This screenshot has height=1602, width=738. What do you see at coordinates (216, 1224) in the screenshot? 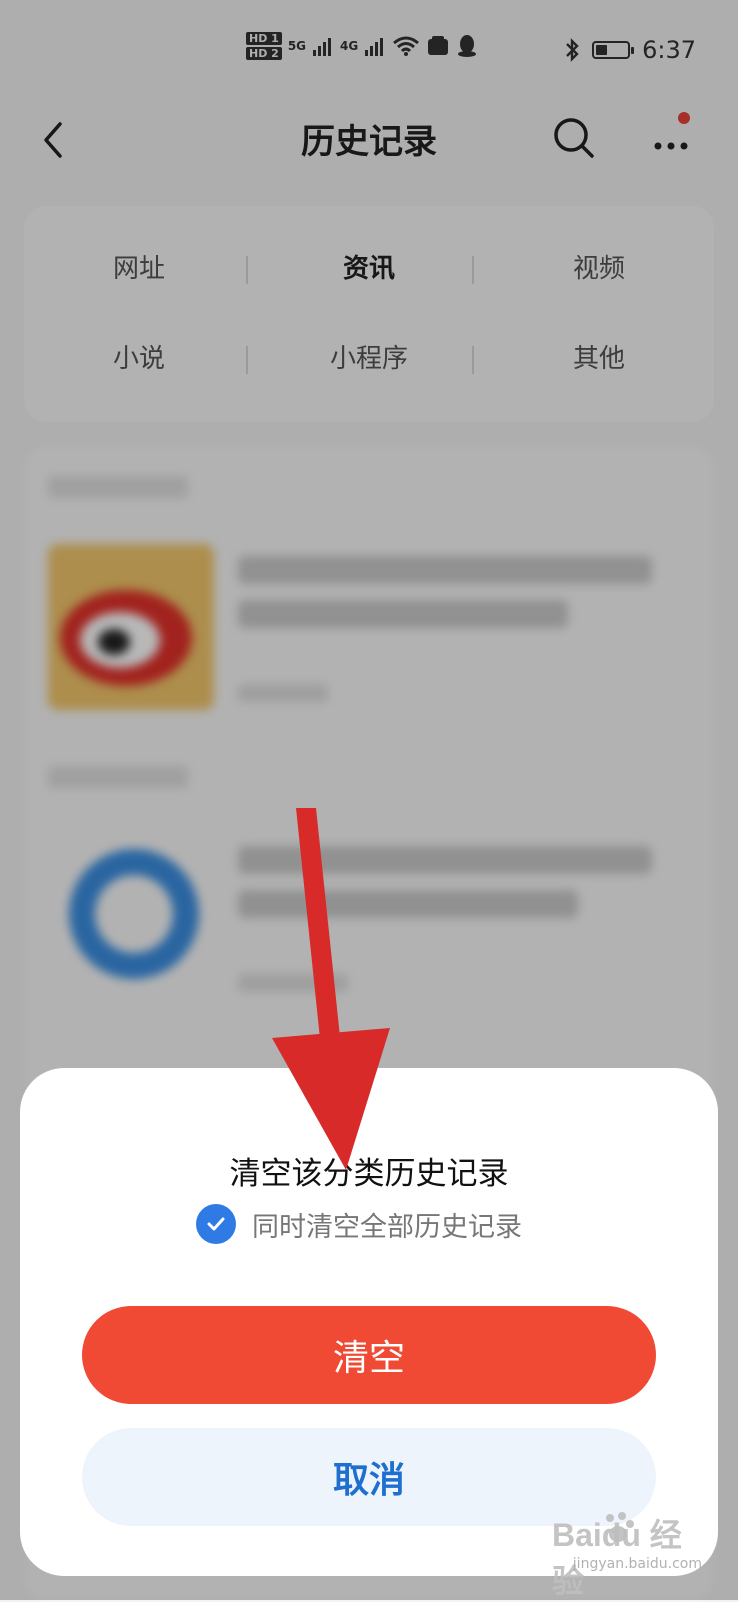
I see `checkbox-checked-icon` at bounding box center [216, 1224].